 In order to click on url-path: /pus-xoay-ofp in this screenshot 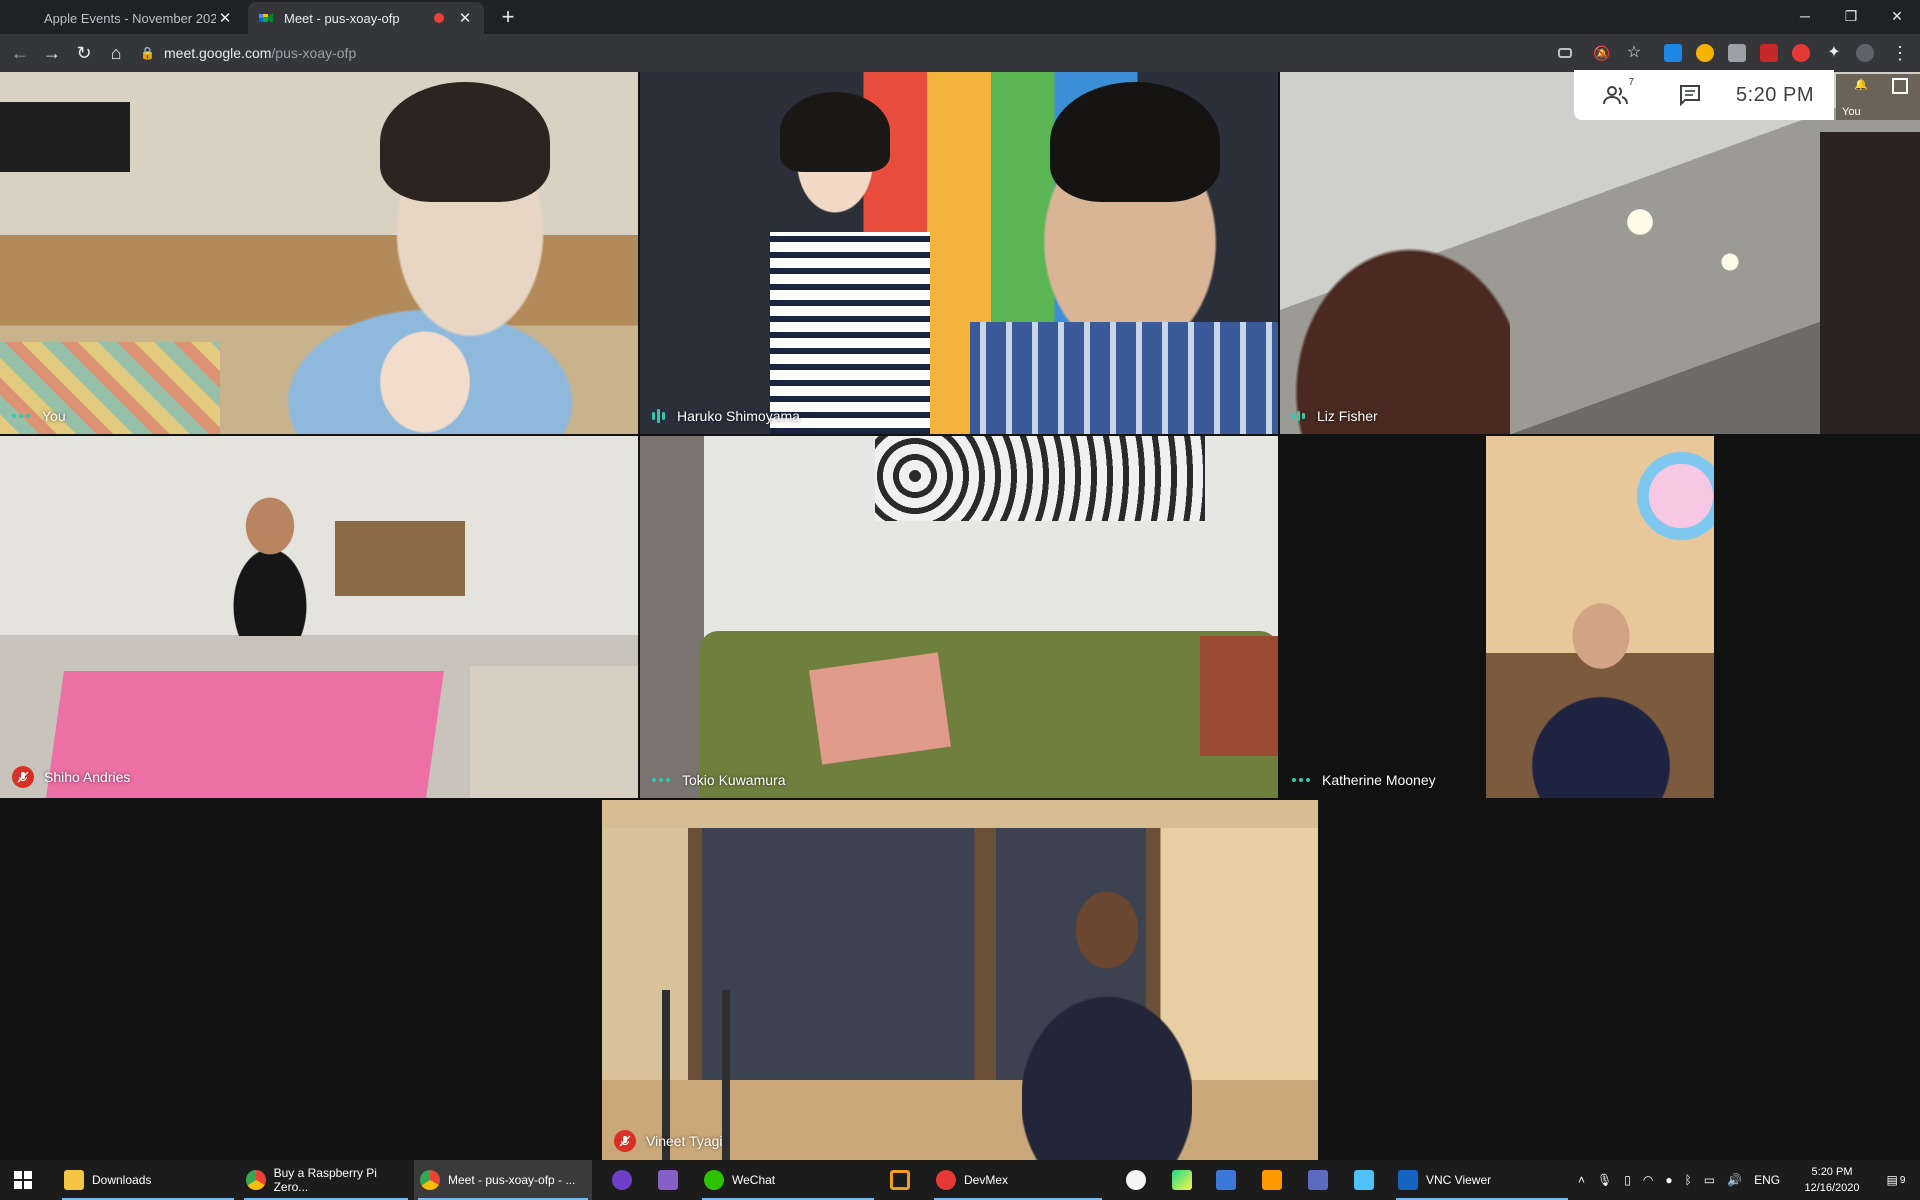, I will do `click(314, 53)`.